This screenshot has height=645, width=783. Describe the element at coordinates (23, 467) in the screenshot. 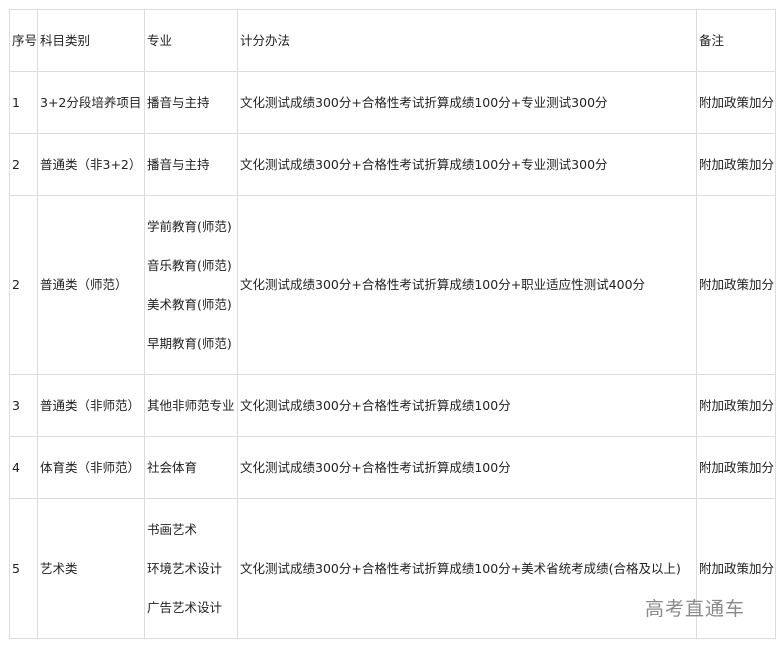

I see `cell-no: 4` at that location.